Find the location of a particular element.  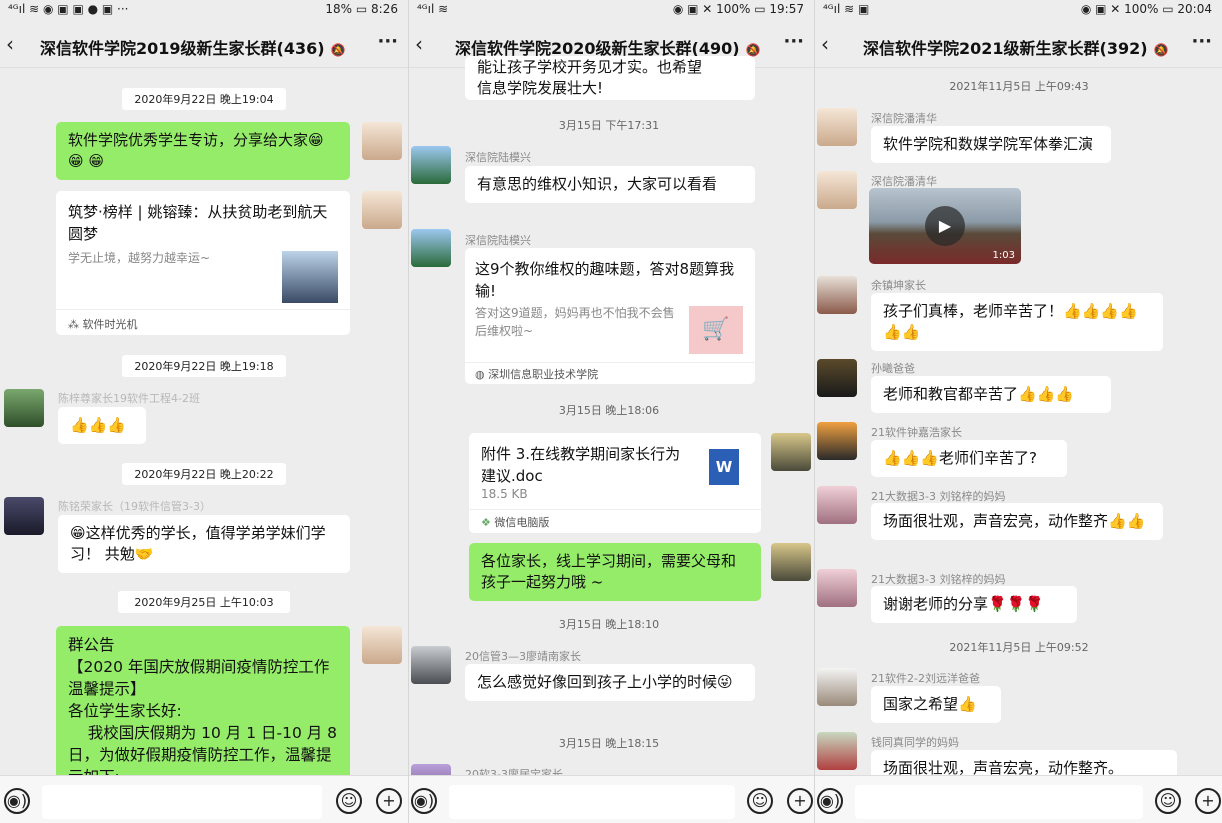

word-doc-icon: W is located at coordinates (724, 467).